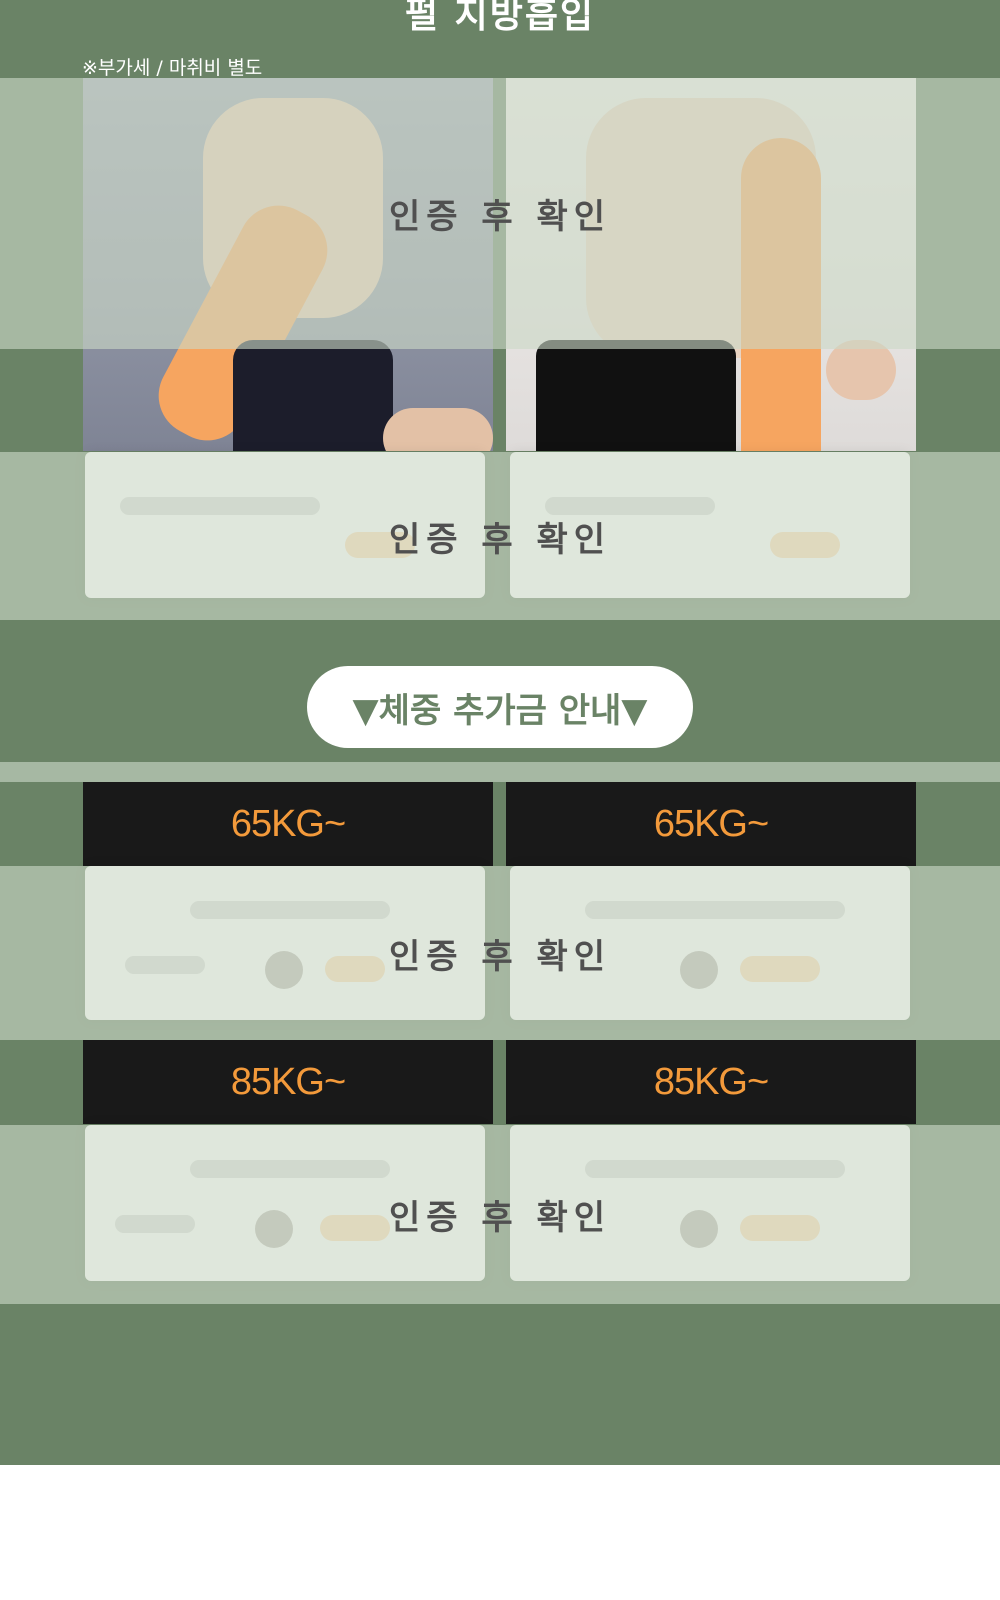 This screenshot has height=1600, width=1000. What do you see at coordinates (172, 68) in the screenshot?
I see `vat-note: ※부가세 / 마취비 별도` at bounding box center [172, 68].